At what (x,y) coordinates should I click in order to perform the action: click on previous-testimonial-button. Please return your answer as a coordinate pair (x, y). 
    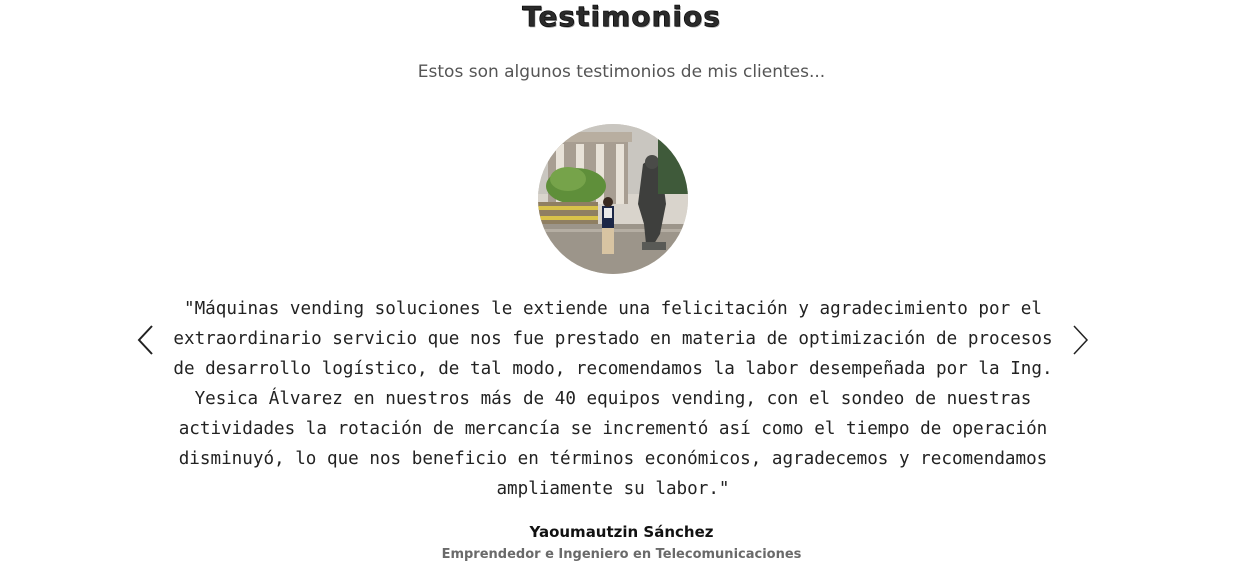
    Looking at the image, I should click on (146, 340).